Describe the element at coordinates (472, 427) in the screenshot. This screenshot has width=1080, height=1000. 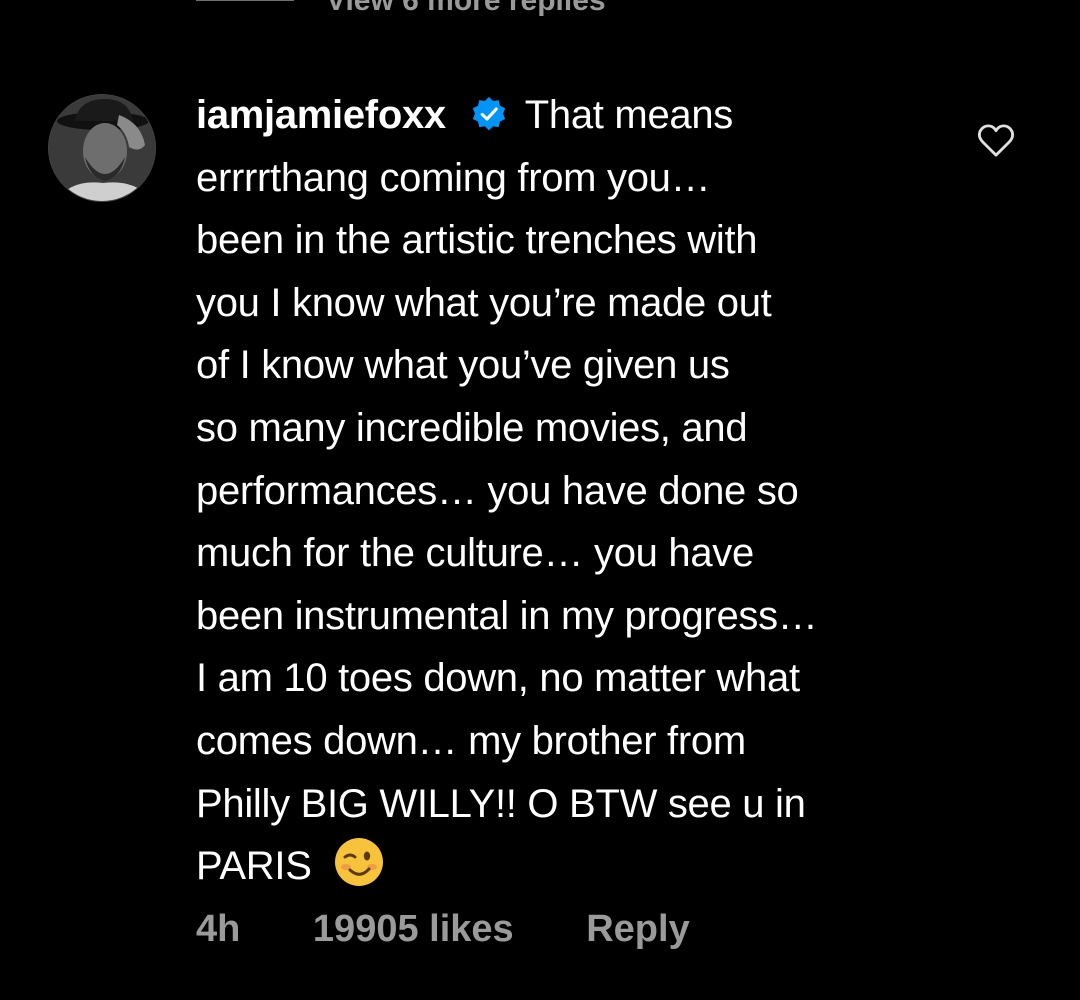
I see `comment-line: so many incredible movies, and` at that location.